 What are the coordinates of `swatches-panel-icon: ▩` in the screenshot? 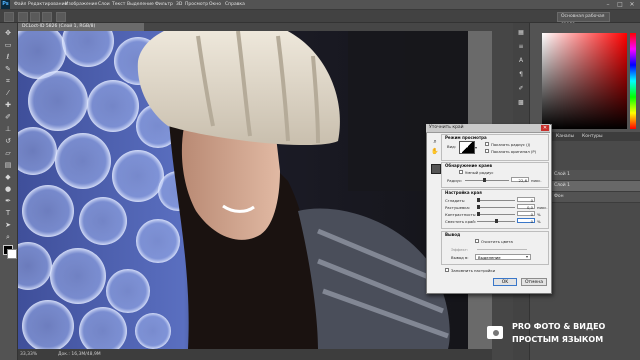 It's located at (521, 103).